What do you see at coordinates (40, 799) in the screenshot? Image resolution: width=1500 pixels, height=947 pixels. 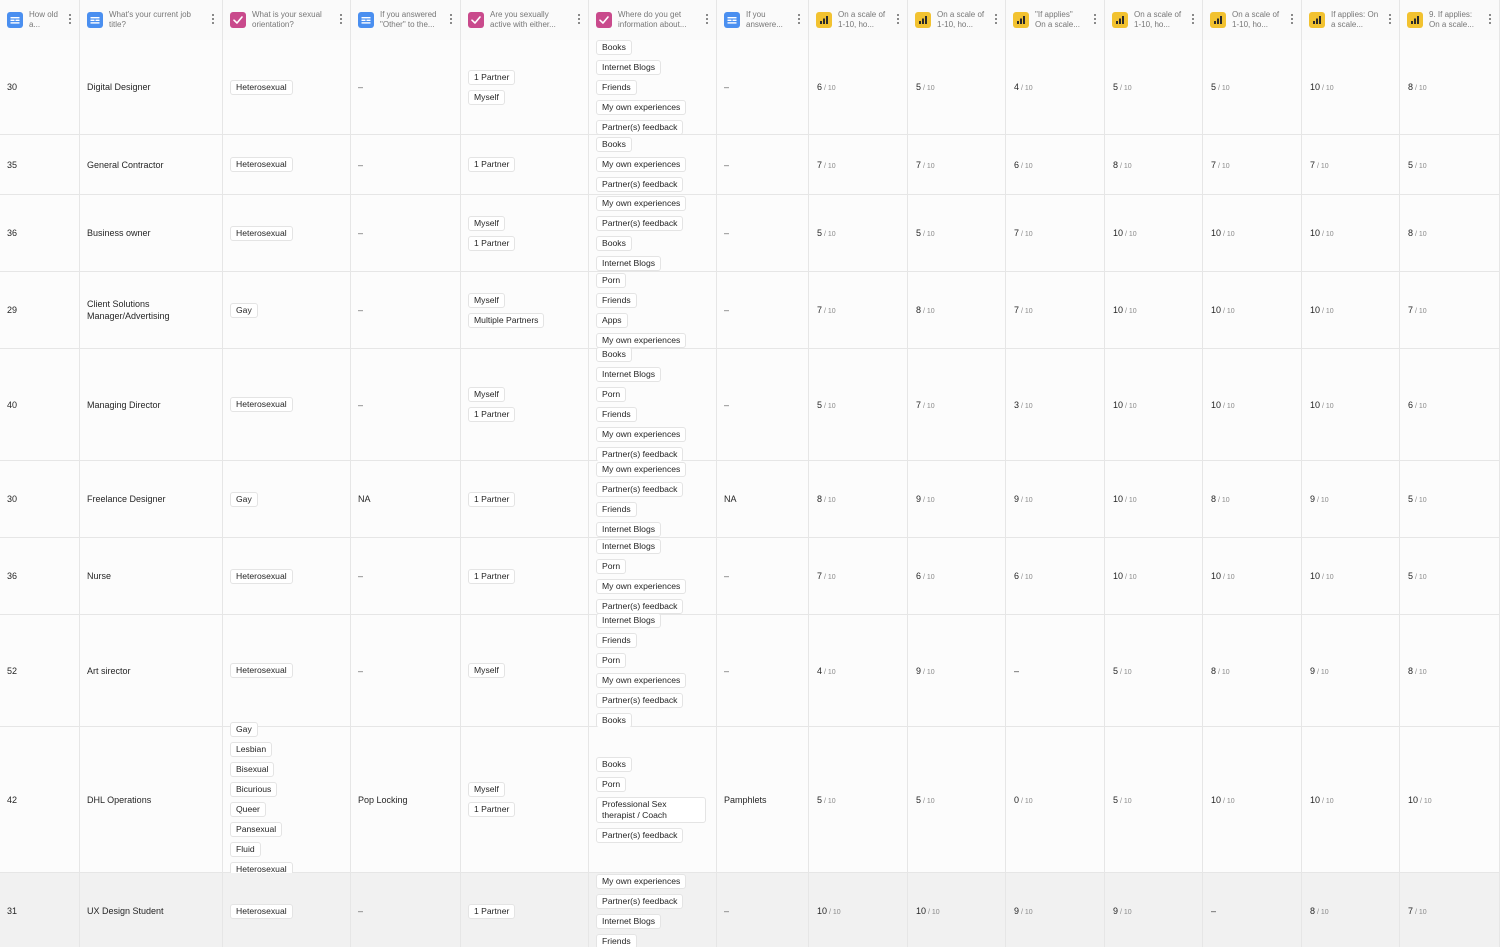 I see `cell-age: 42` at bounding box center [40, 799].